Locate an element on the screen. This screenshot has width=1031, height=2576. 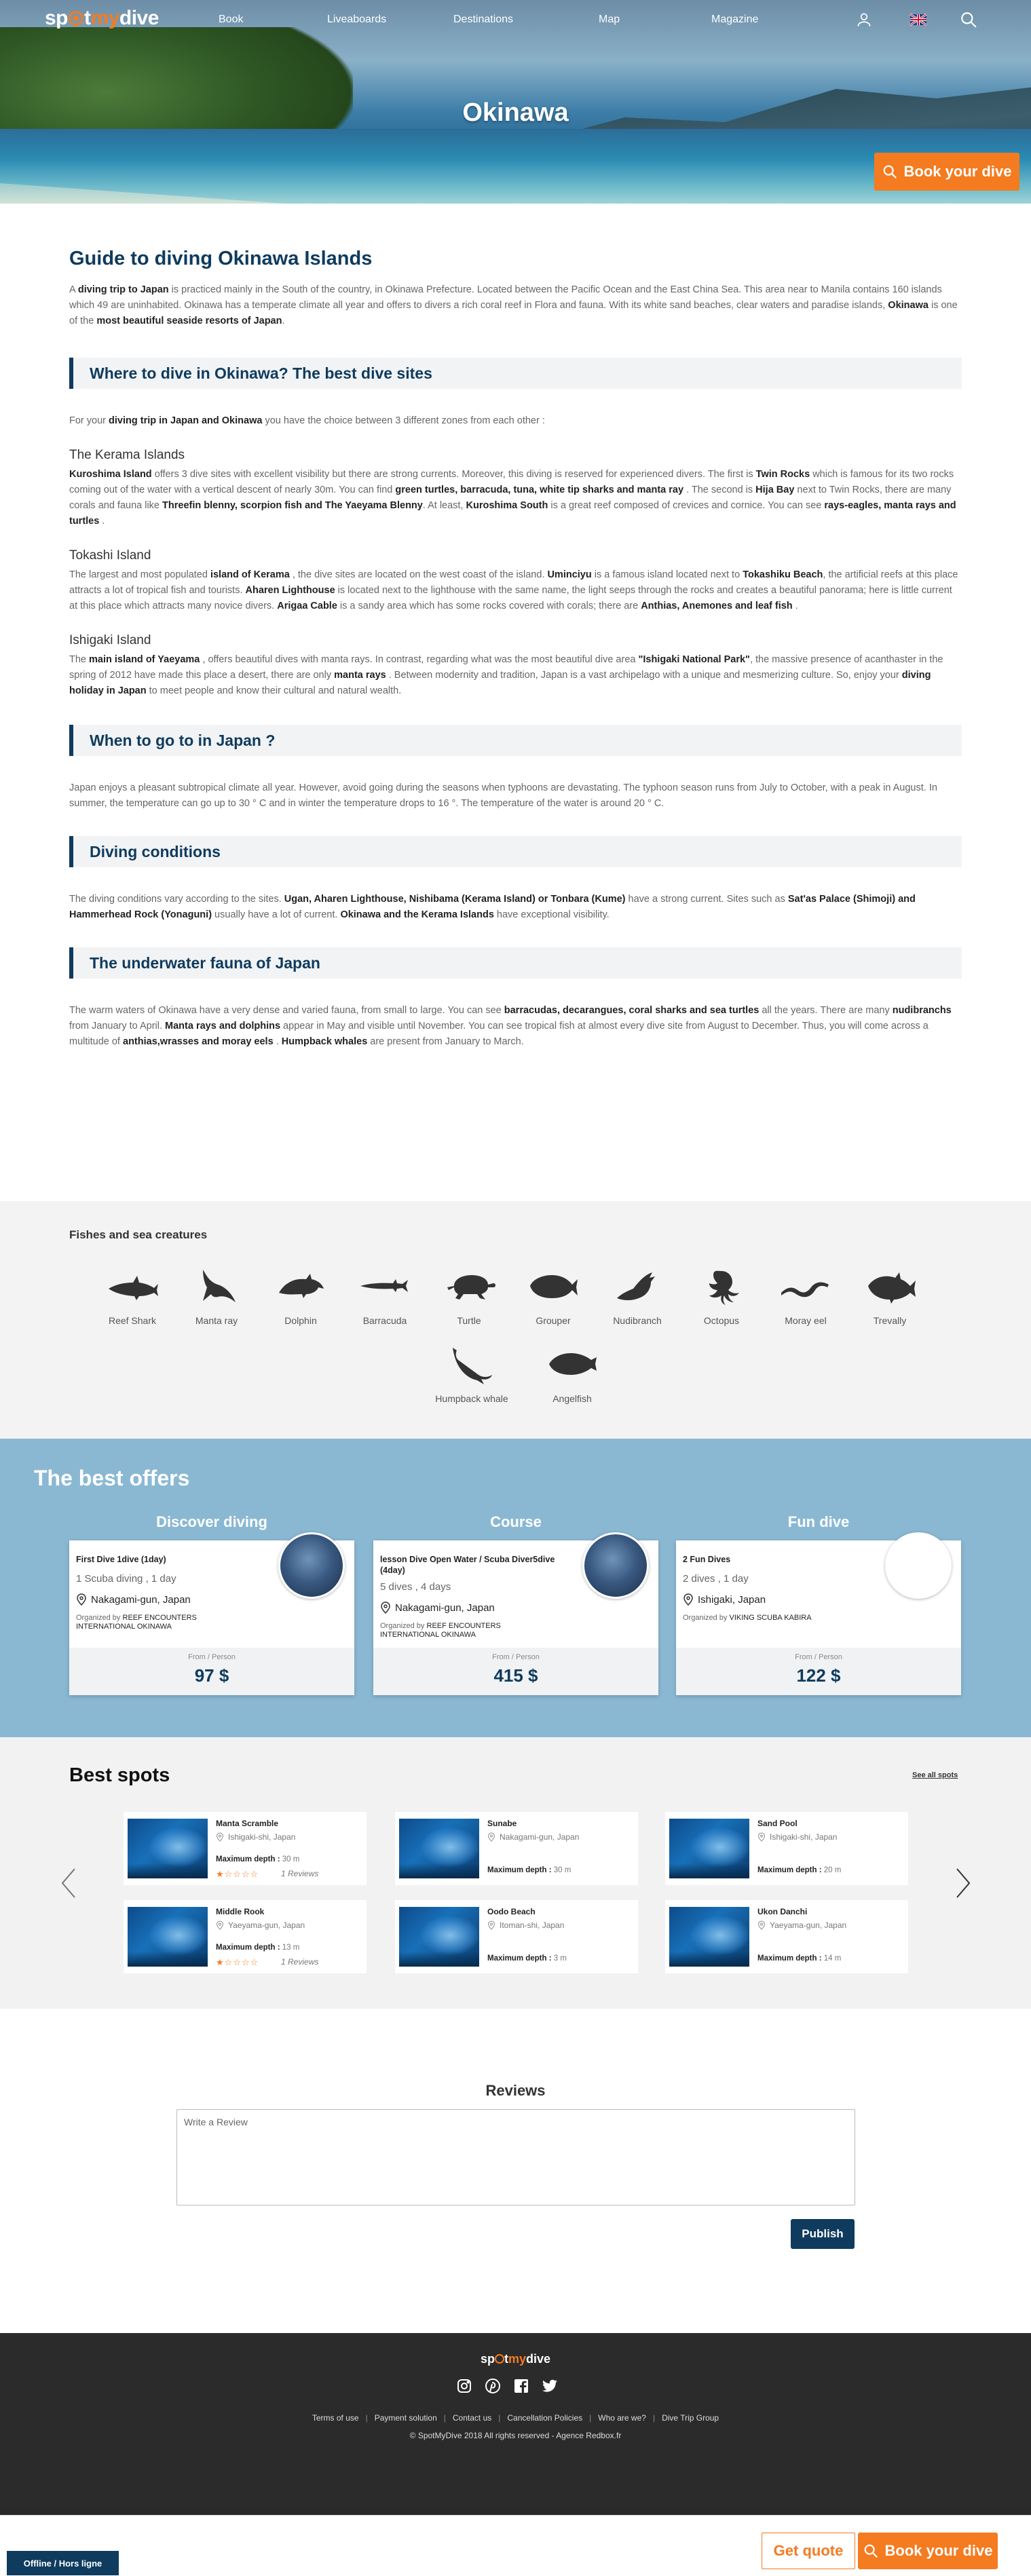
shark-icon is located at coordinates (133, 1288).